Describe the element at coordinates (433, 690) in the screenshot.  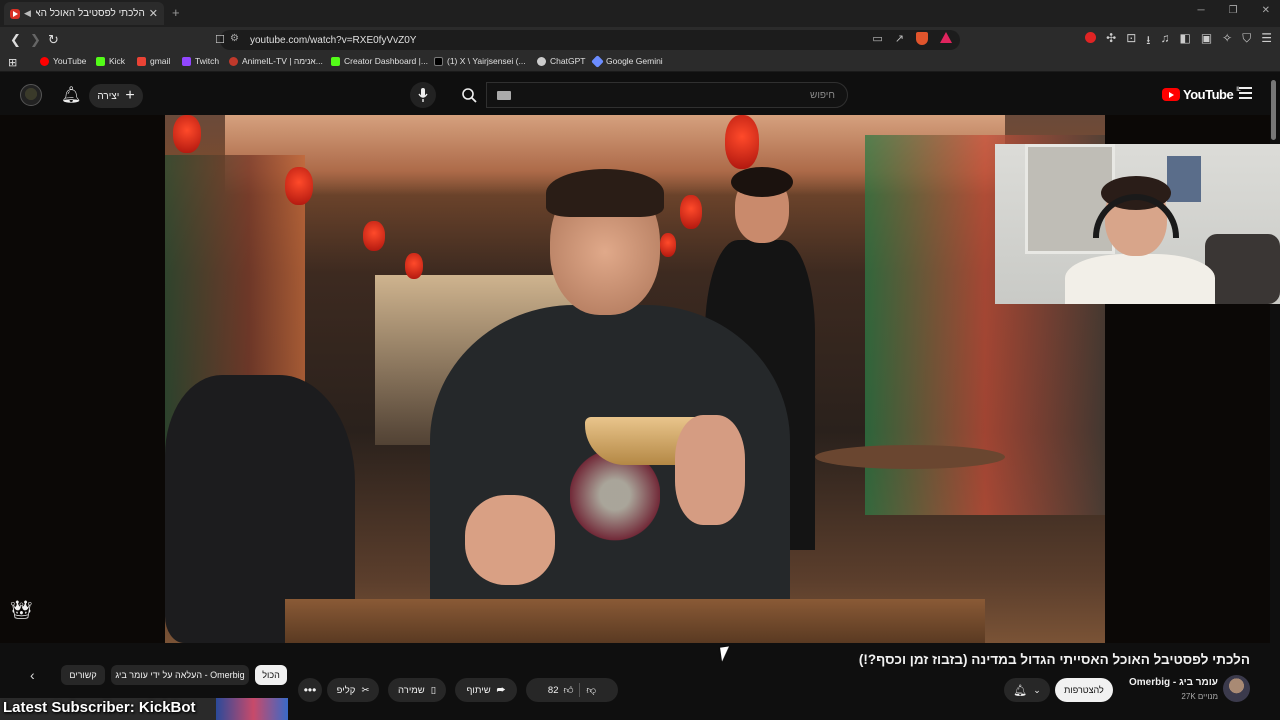
I see `bookmark-save-icon: ▯` at that location.